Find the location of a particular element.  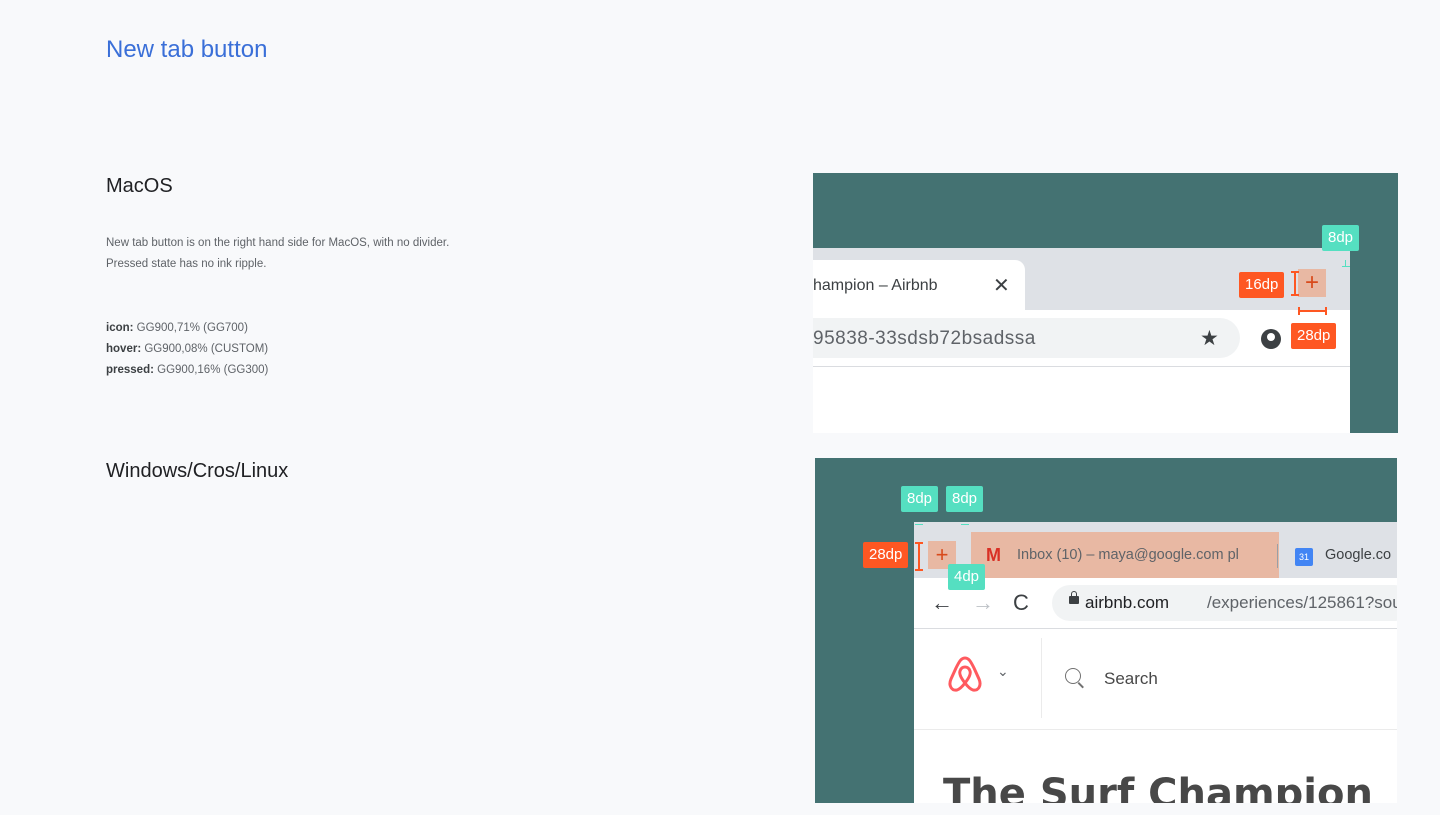

tab-divider is located at coordinates (1277, 556).